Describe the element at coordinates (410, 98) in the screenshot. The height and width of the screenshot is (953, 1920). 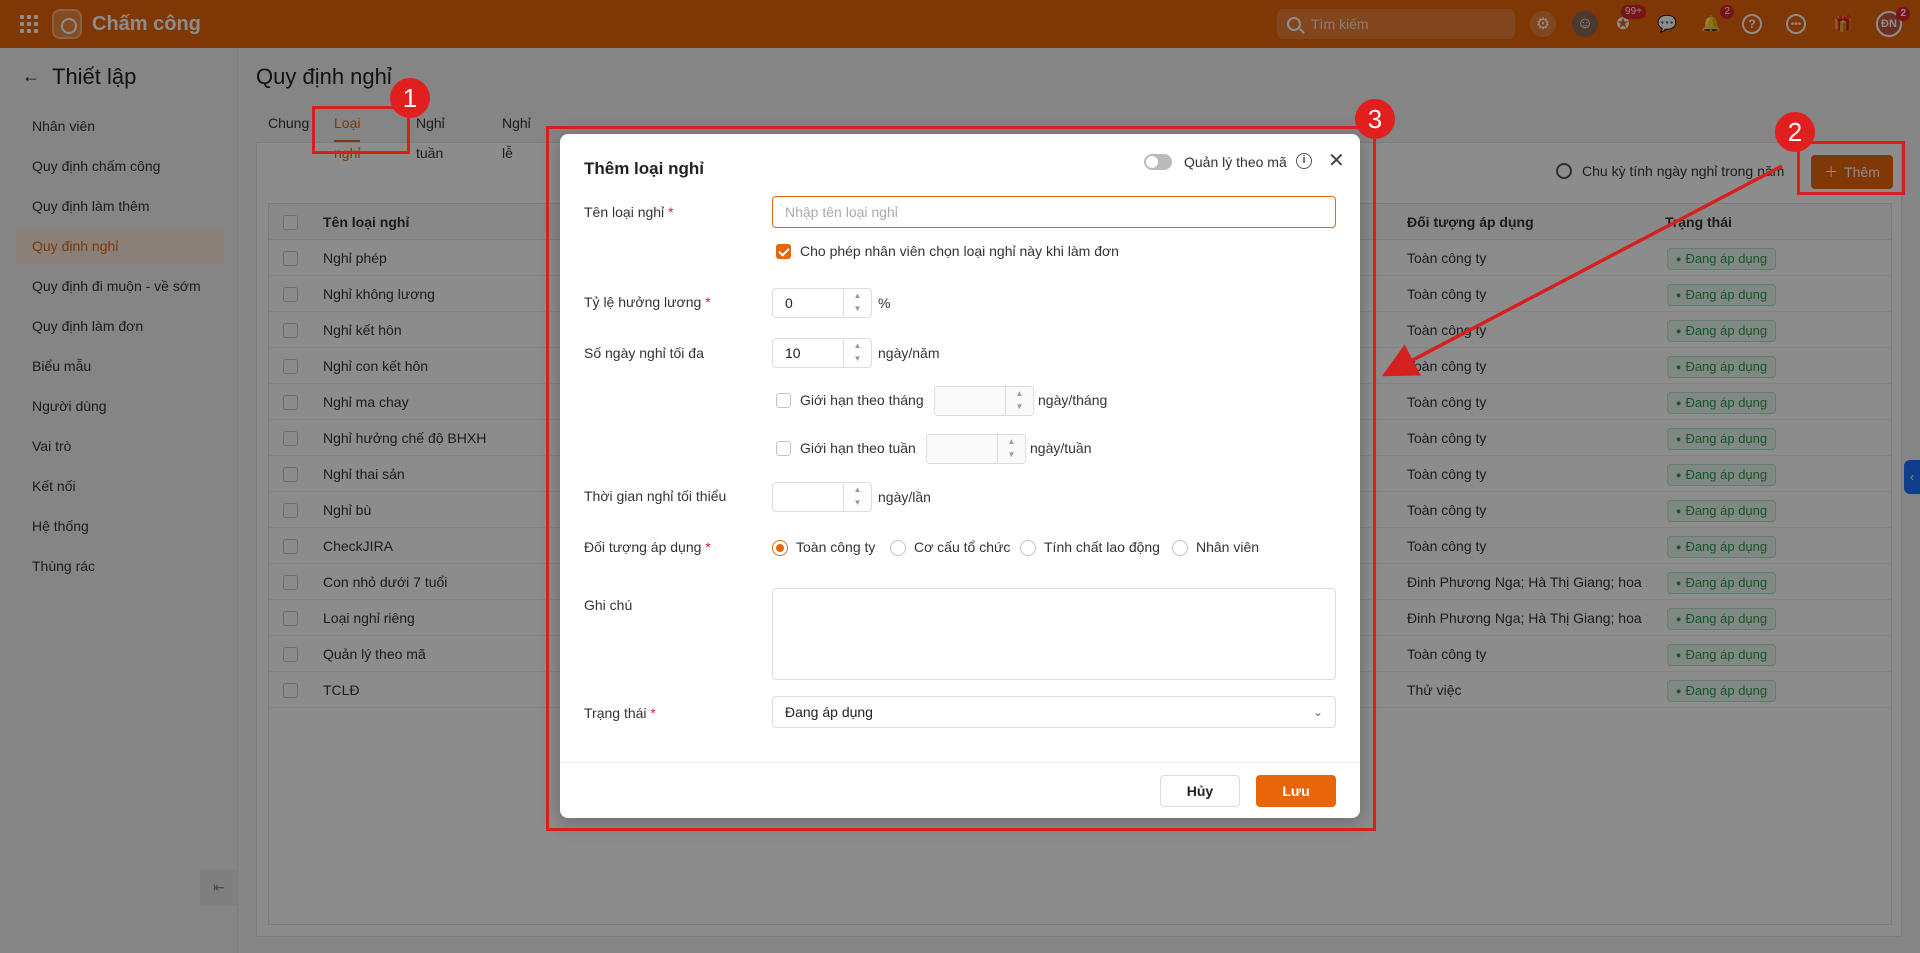
I see `annotation-number-1: 1` at that location.